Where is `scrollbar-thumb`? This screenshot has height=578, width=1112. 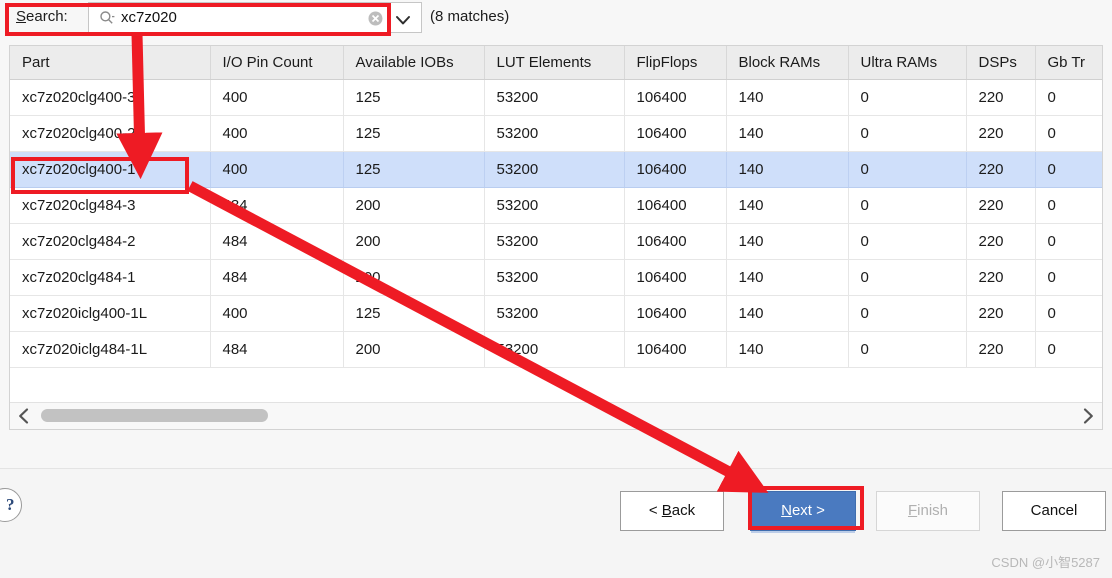
scrollbar-thumb is located at coordinates (154, 415).